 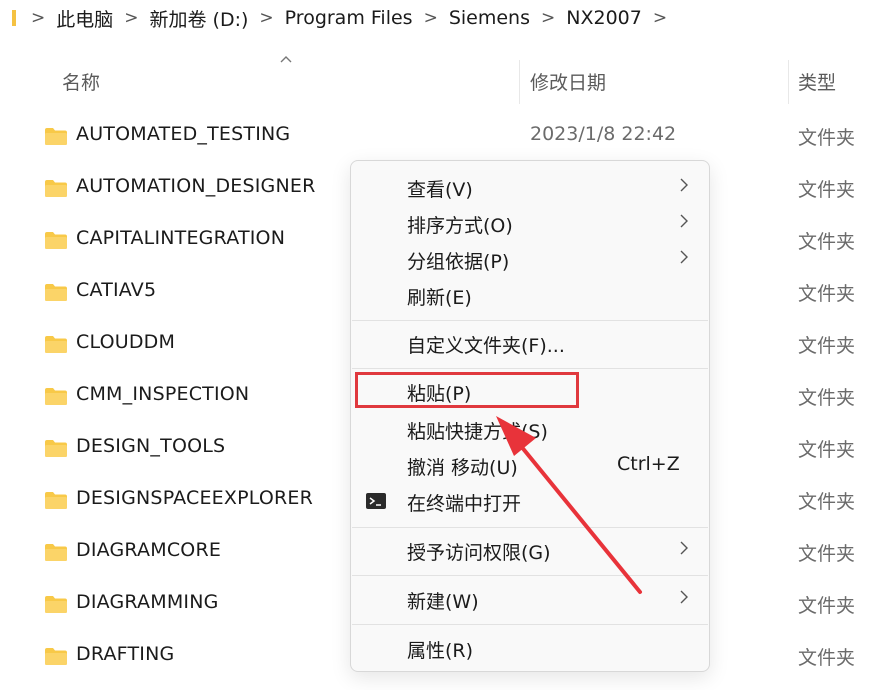 What do you see at coordinates (460, 226) in the screenshot?
I see `menu-item-label: 排序方式(O)` at bounding box center [460, 226].